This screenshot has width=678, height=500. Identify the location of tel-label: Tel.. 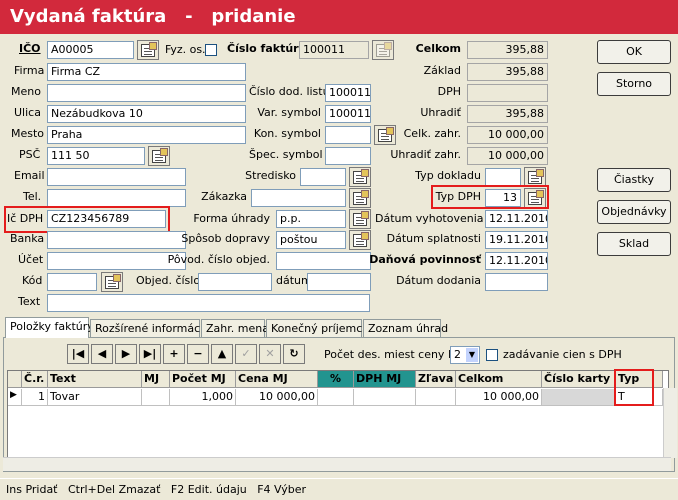
(32, 196).